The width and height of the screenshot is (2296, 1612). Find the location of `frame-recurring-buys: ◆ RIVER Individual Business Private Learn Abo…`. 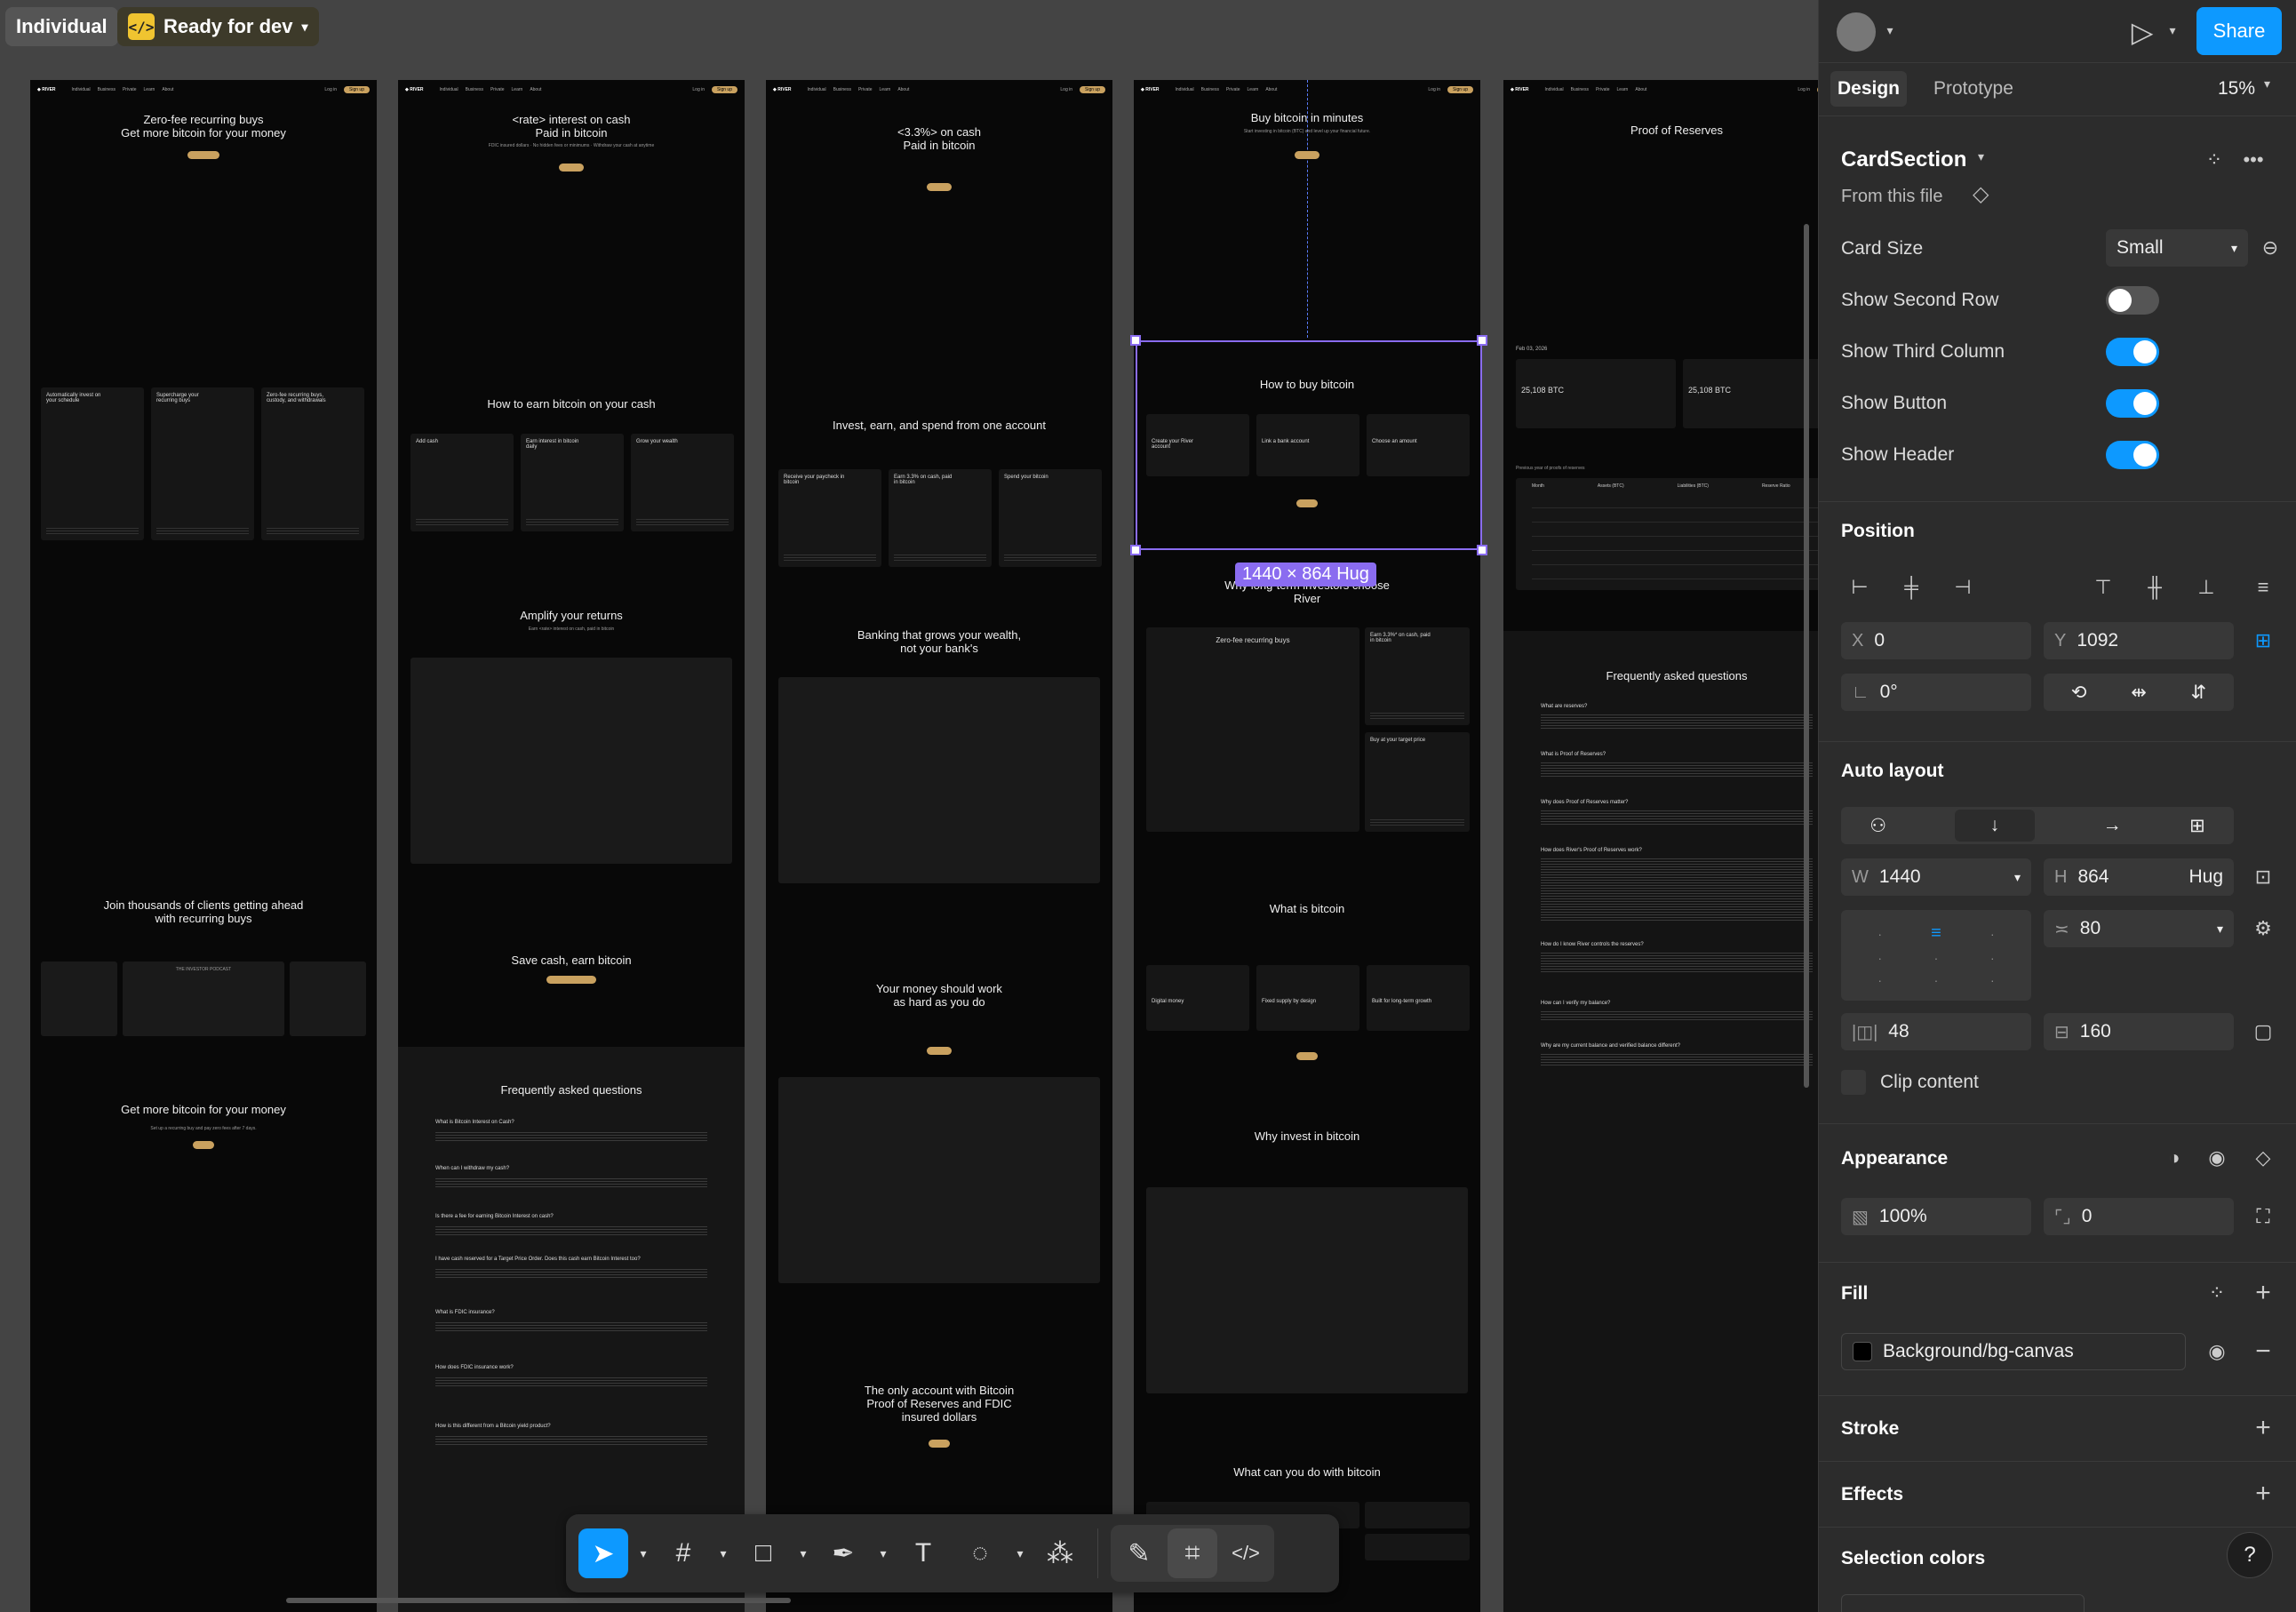

frame-recurring-buys: ◆ RIVER Individual Business Private Learn Abo… is located at coordinates (204, 846).